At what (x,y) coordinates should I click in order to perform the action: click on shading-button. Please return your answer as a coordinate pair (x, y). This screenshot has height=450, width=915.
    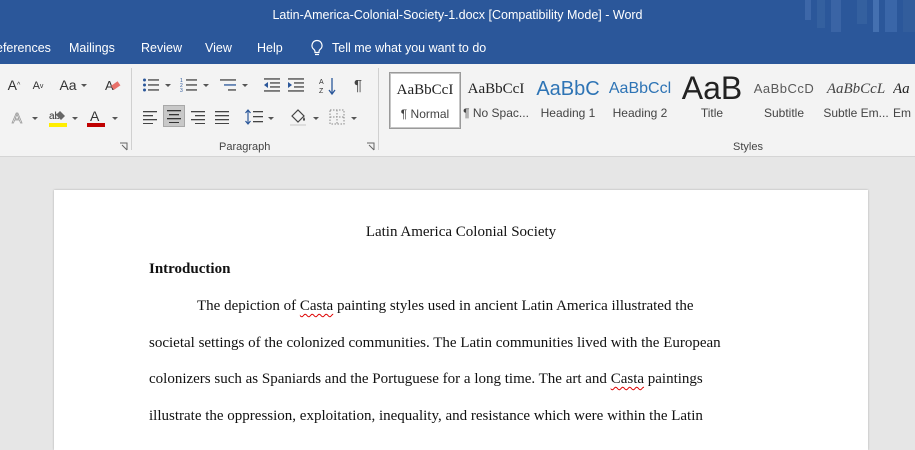
    Looking at the image, I should click on (298, 117).